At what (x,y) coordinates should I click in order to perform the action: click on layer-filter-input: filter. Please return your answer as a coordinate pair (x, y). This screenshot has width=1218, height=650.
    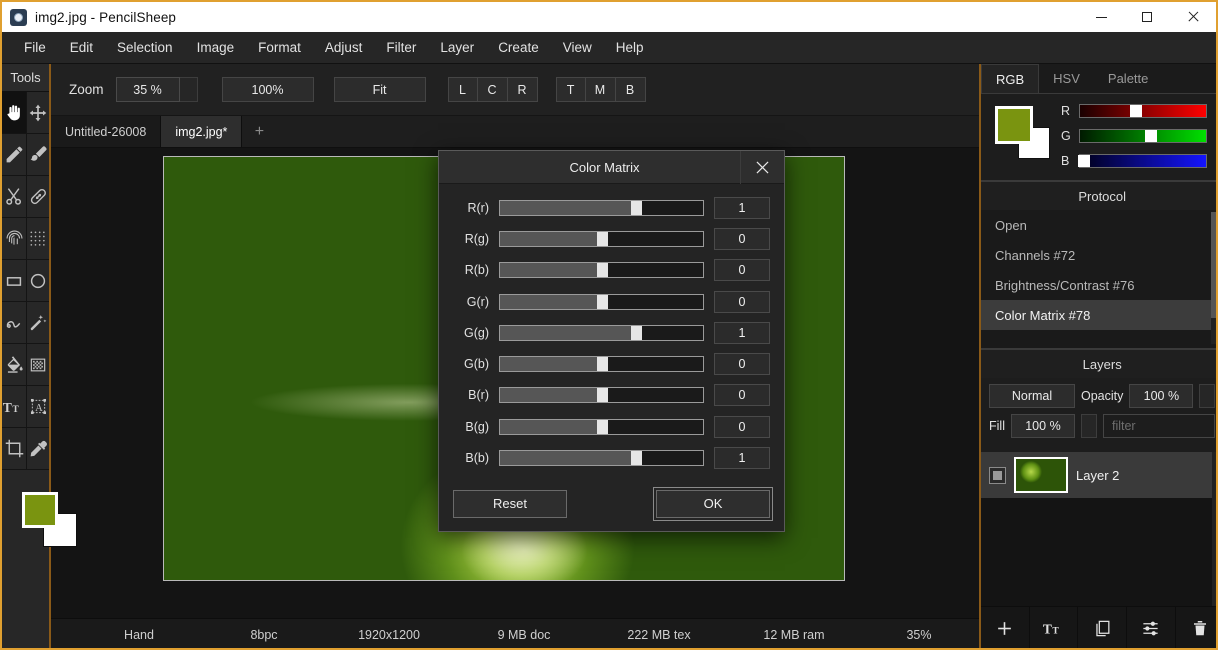
    Looking at the image, I should click on (1159, 426).